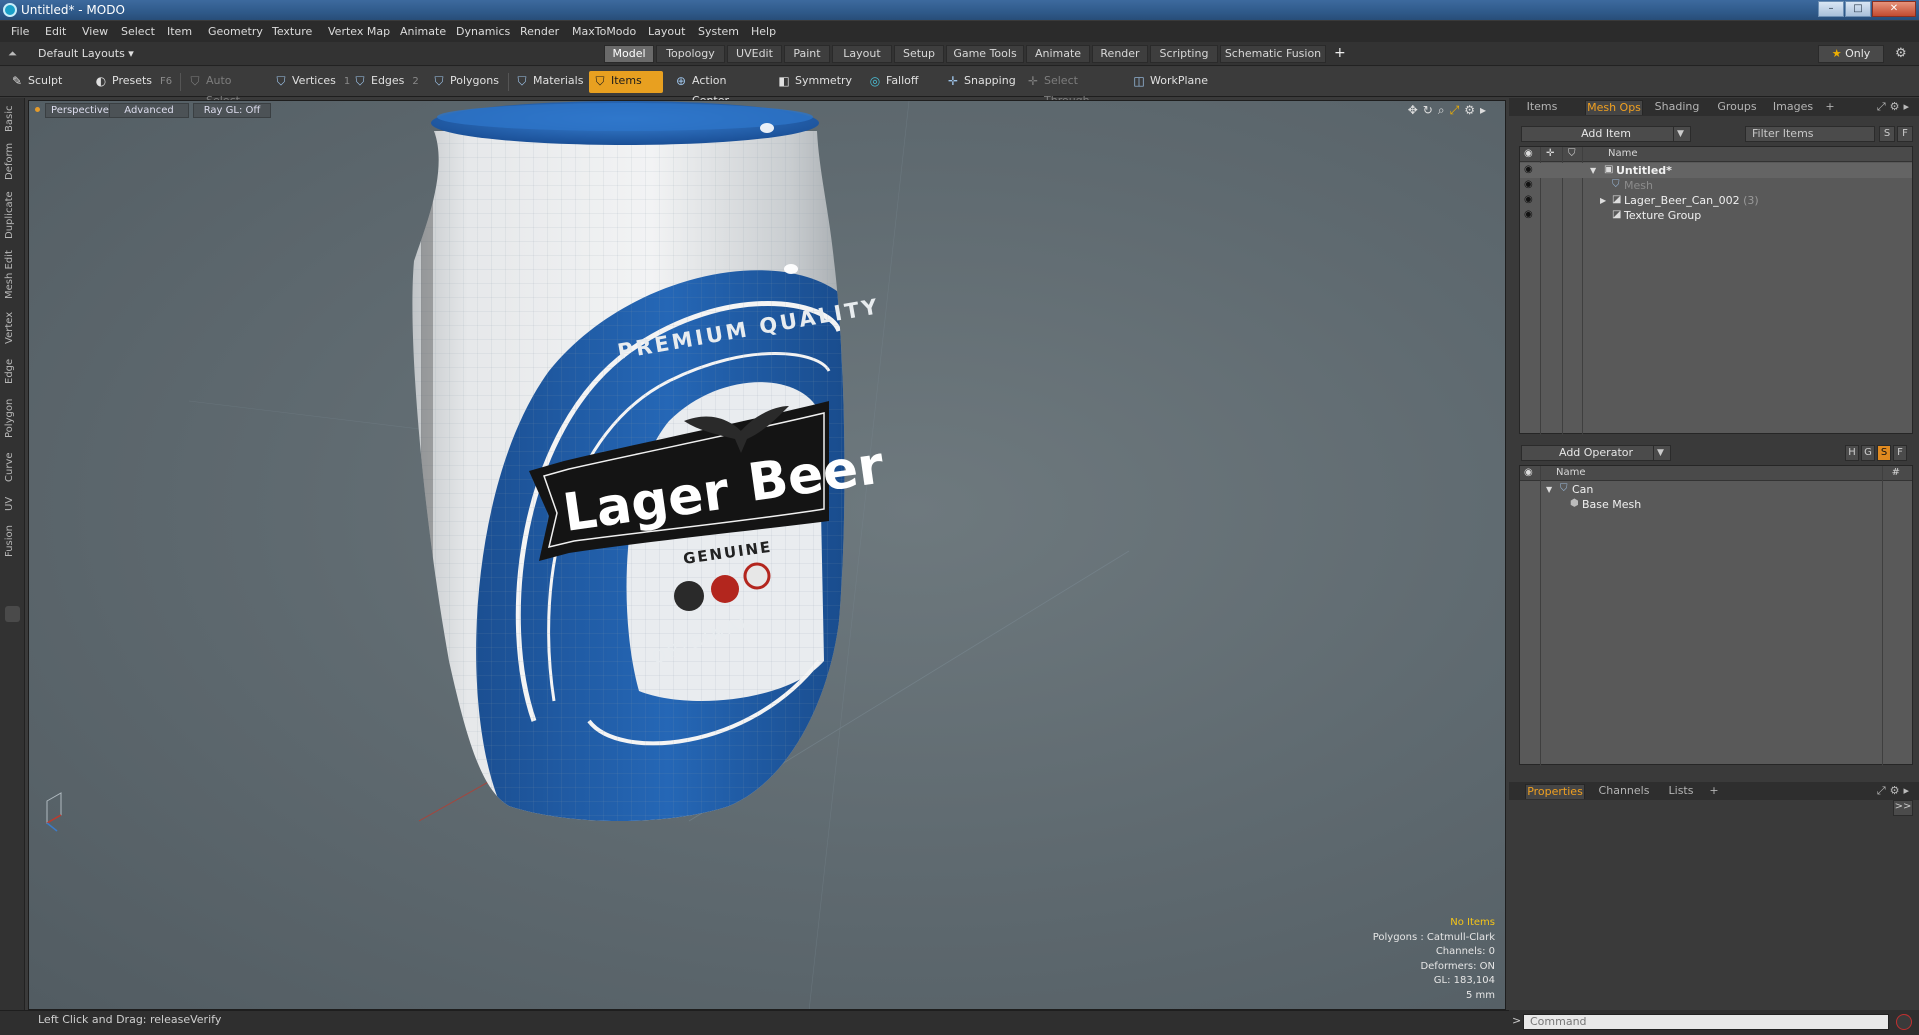 The image size is (1919, 1035). Describe the element at coordinates (226, 89) in the screenshot. I see `auto-select-button: ⛉ Auto Select` at that location.